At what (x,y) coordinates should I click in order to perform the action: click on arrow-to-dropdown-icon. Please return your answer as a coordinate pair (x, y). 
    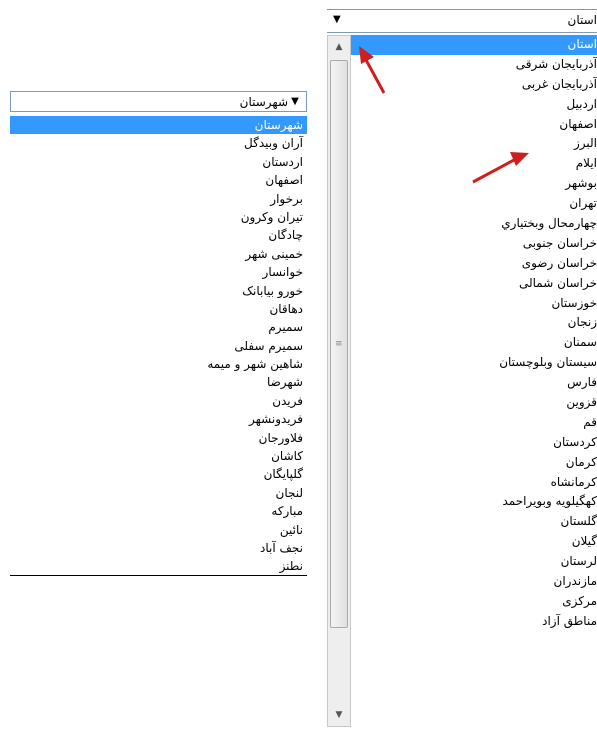
    Looking at the image, I should click on (372, 70).